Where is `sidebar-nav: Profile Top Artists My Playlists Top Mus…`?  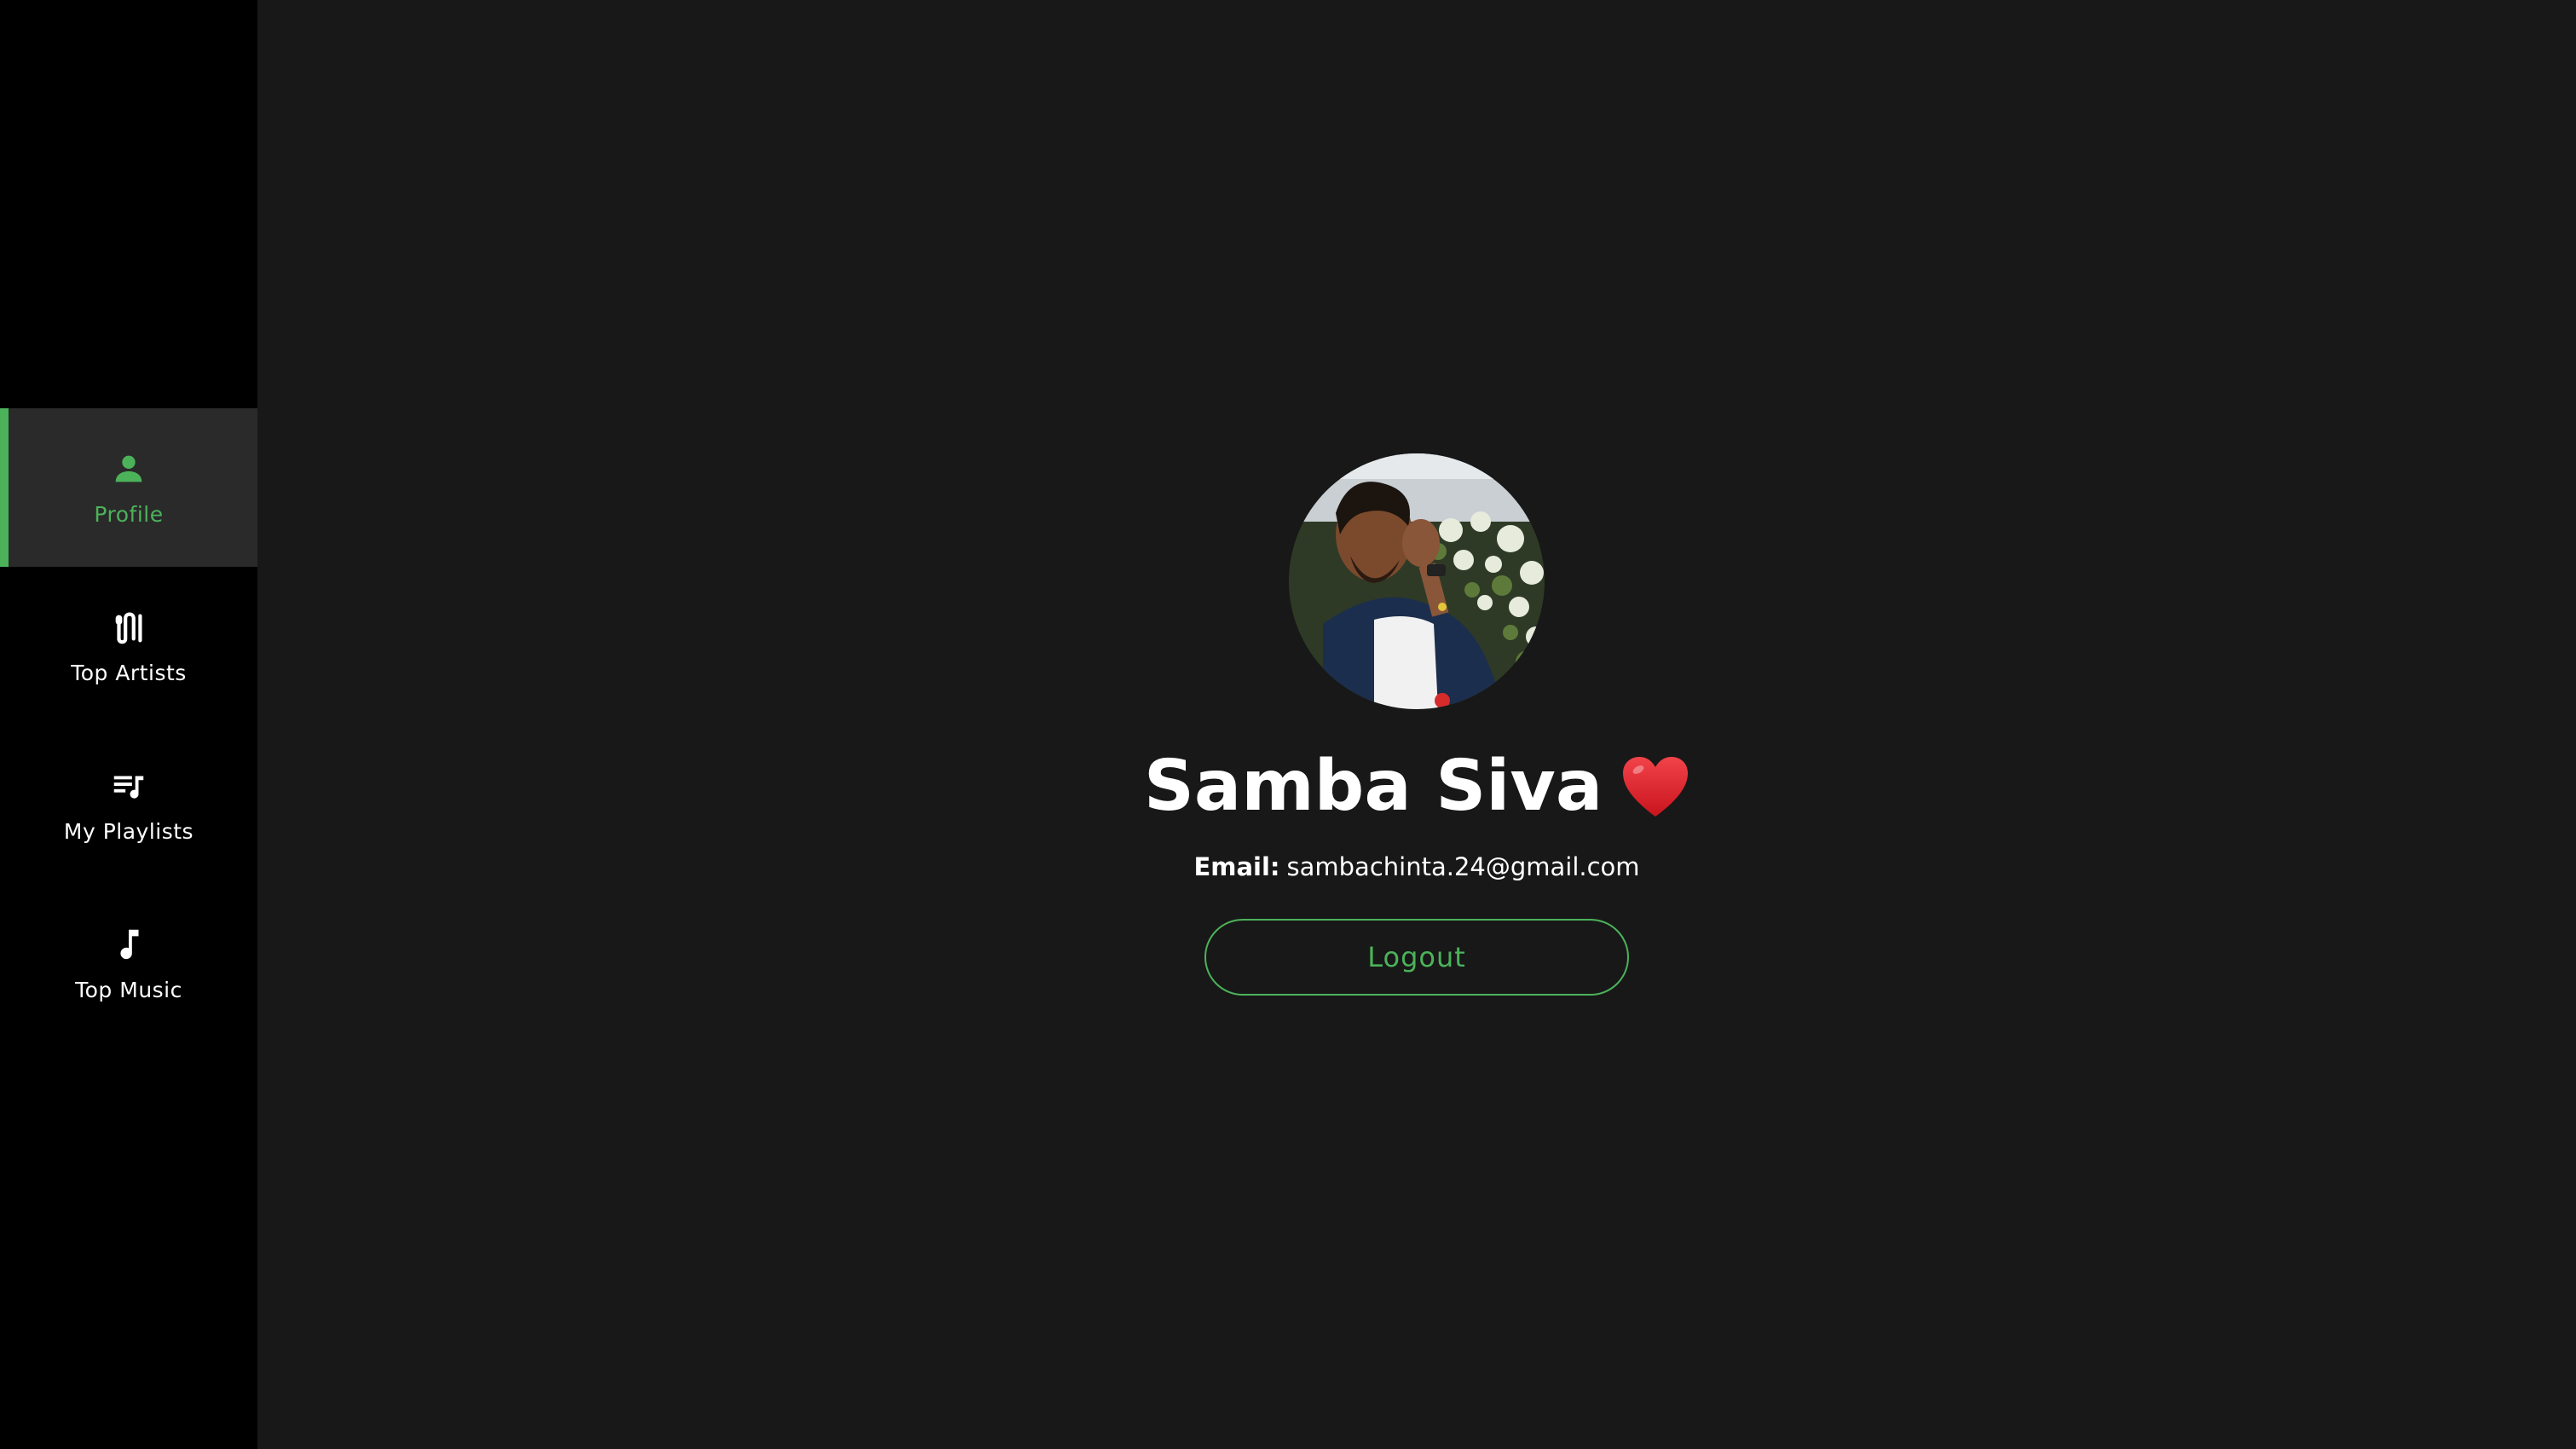 sidebar-nav: Profile Top Artists My Playlists Top Mus… is located at coordinates (128, 725).